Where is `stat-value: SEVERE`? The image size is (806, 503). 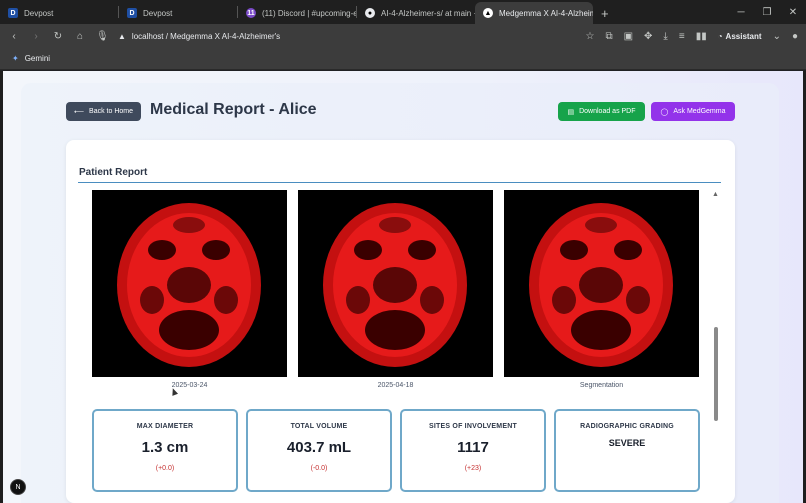
stat-value: SEVERE is located at coordinates (627, 443).